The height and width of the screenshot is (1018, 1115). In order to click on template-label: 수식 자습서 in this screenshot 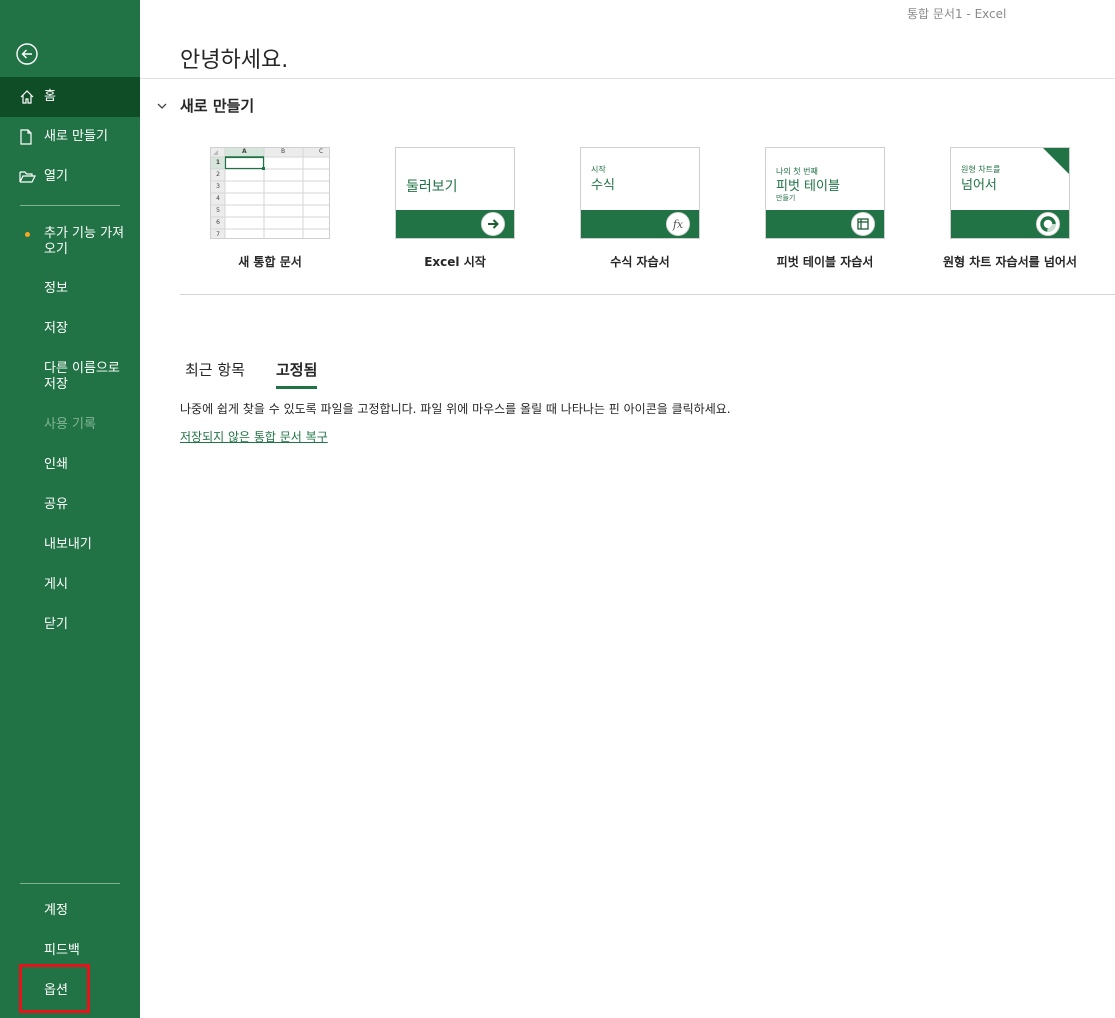, I will do `click(640, 262)`.